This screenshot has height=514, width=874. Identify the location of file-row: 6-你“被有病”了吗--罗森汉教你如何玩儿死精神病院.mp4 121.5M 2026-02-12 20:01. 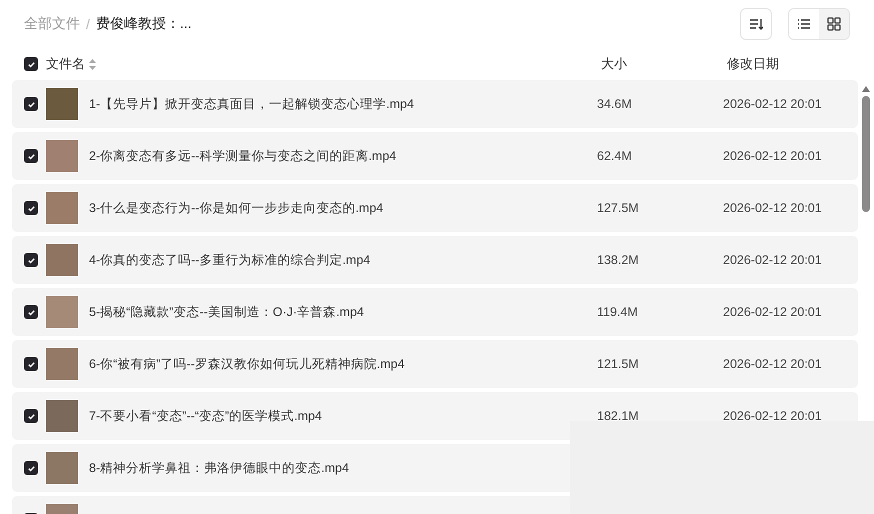
(435, 364).